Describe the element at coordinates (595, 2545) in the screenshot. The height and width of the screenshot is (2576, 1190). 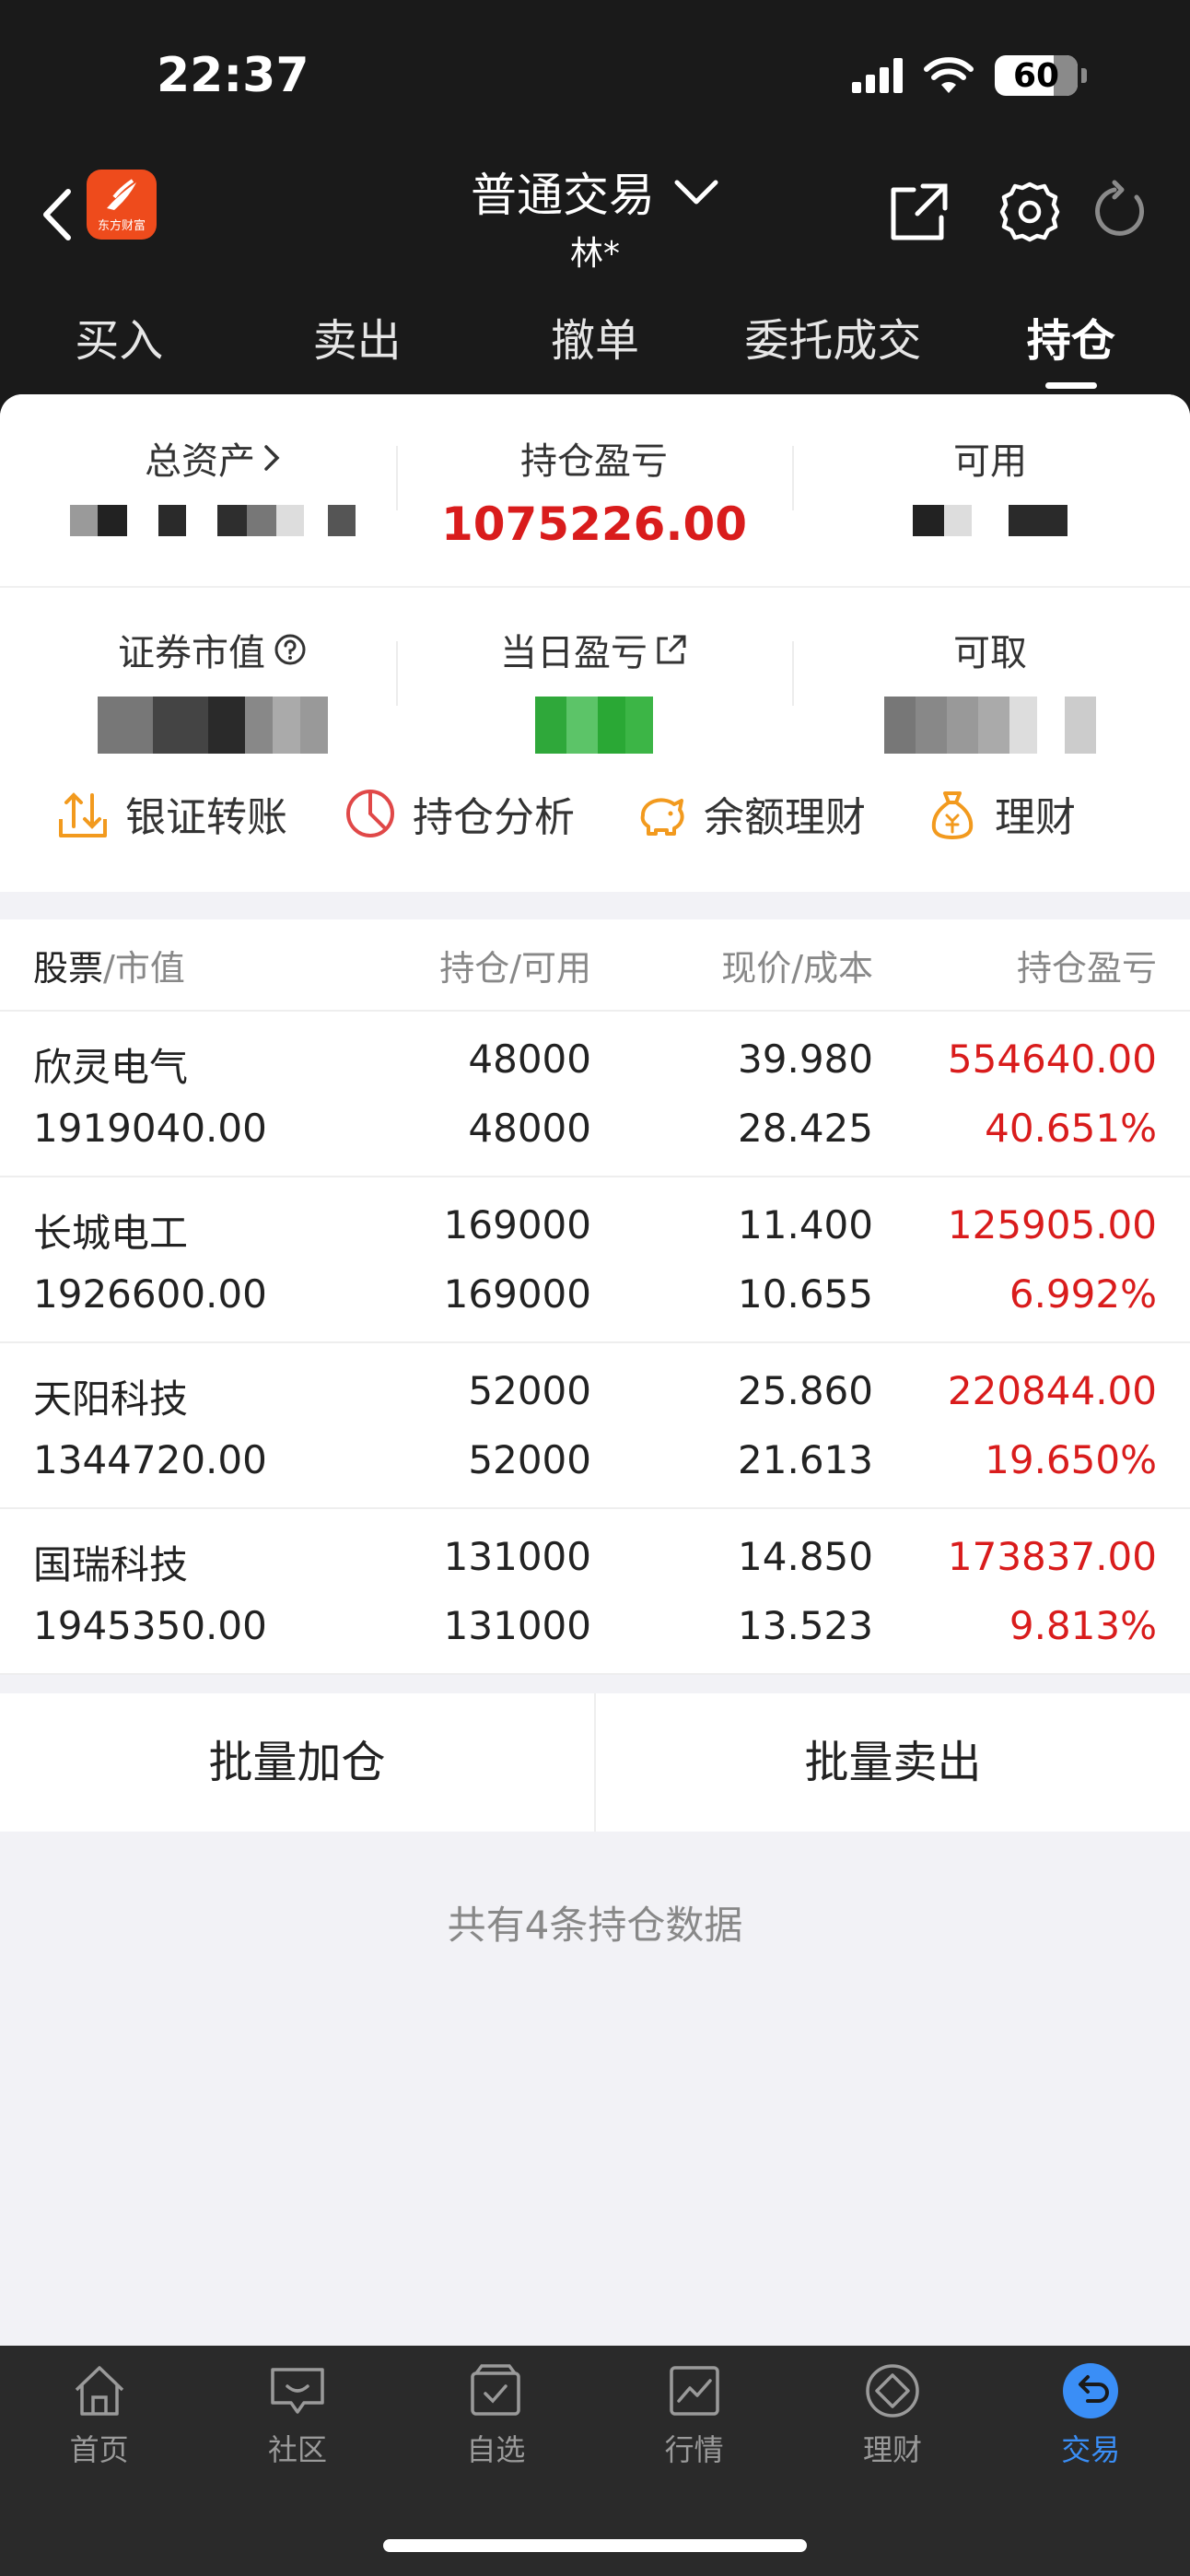
I see `home-indicator` at that location.